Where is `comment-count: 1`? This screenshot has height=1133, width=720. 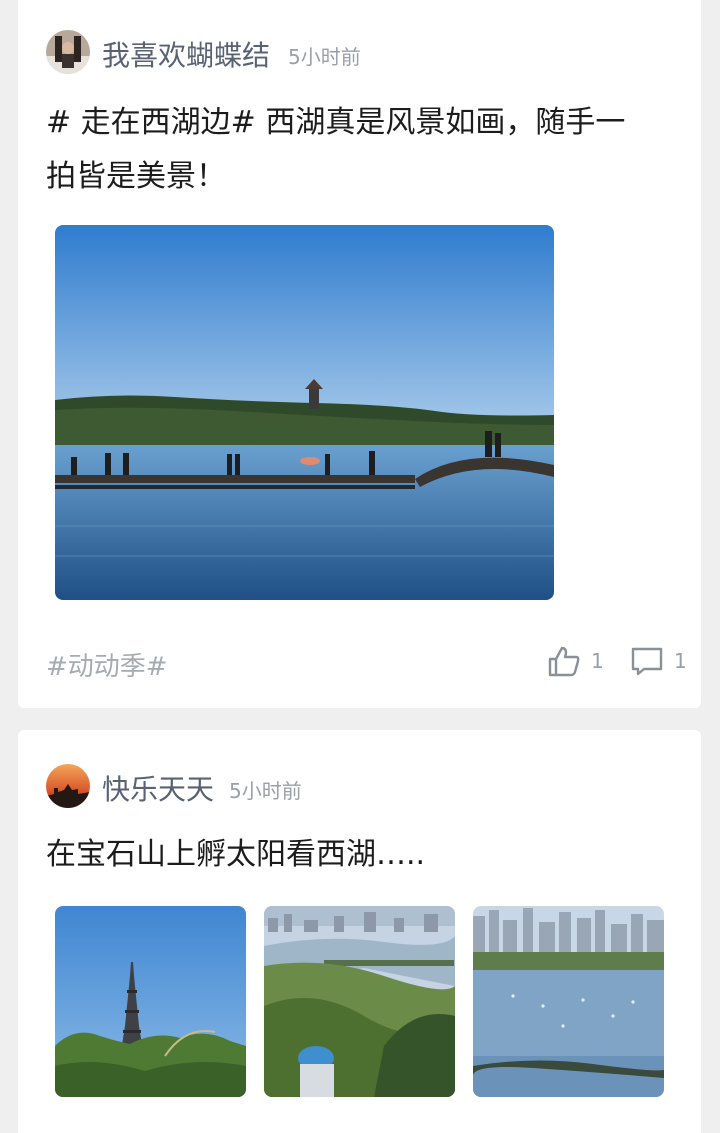
comment-count: 1 is located at coordinates (680, 661).